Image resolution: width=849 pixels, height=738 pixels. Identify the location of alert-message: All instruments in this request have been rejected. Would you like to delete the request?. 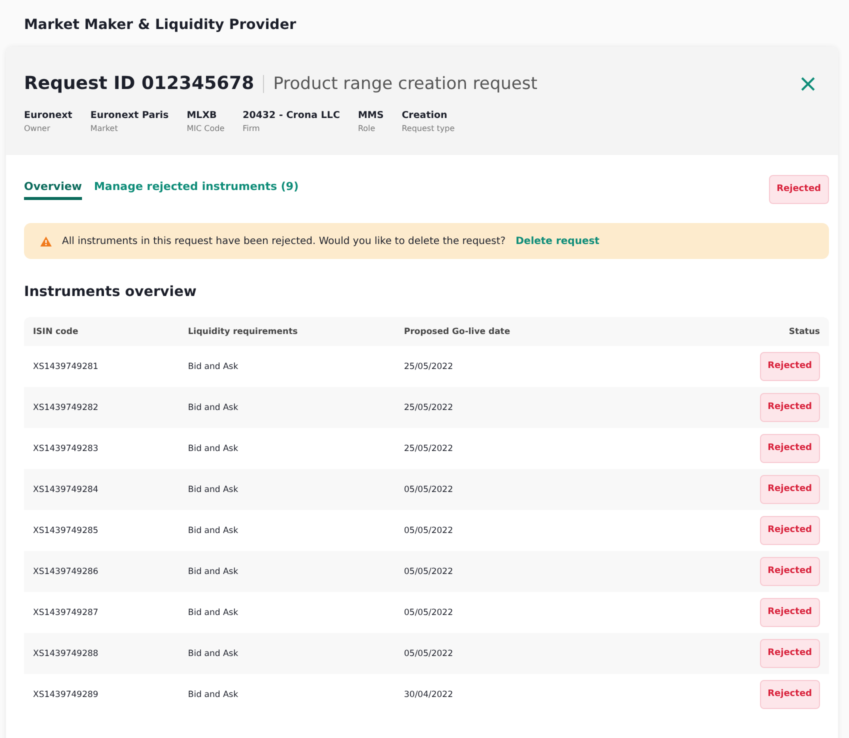
(284, 241).